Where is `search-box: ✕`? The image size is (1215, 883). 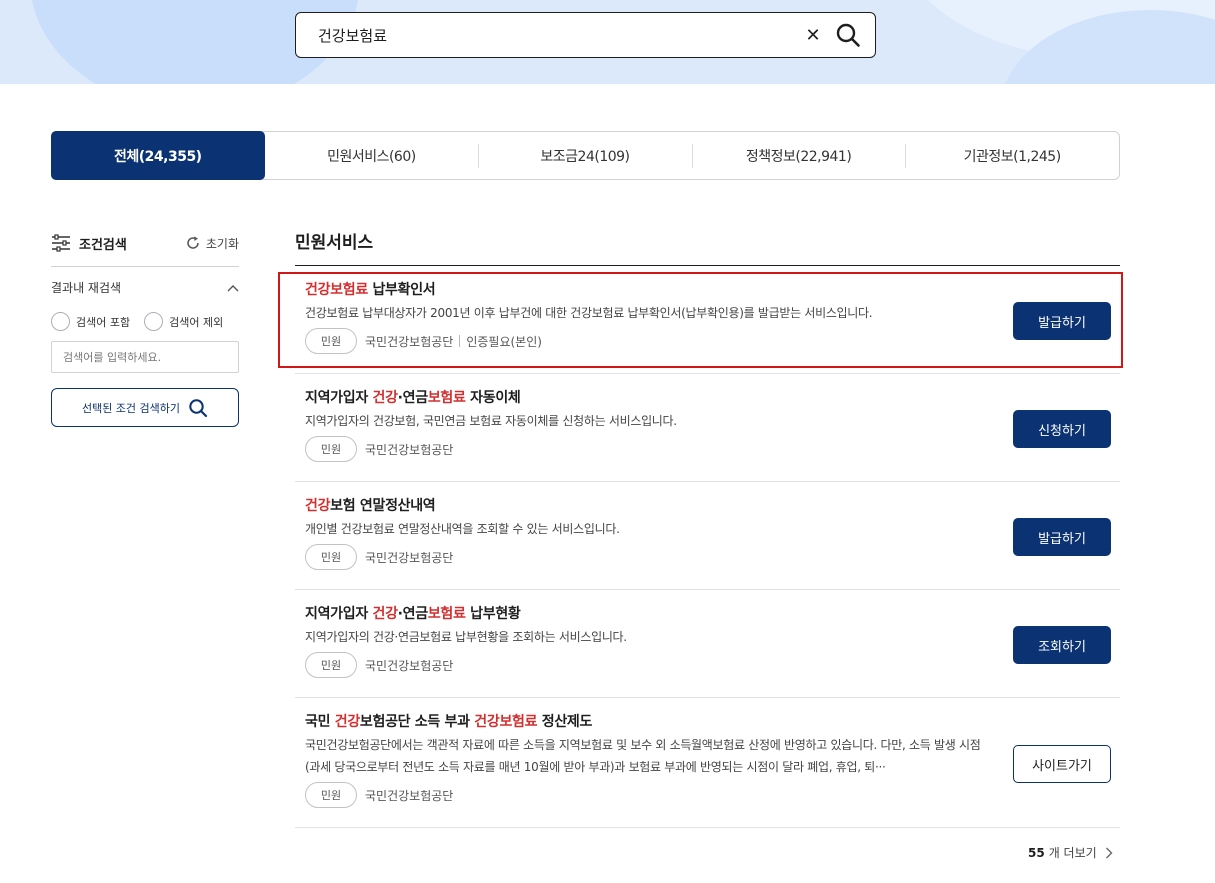
search-box: ✕ is located at coordinates (585, 35).